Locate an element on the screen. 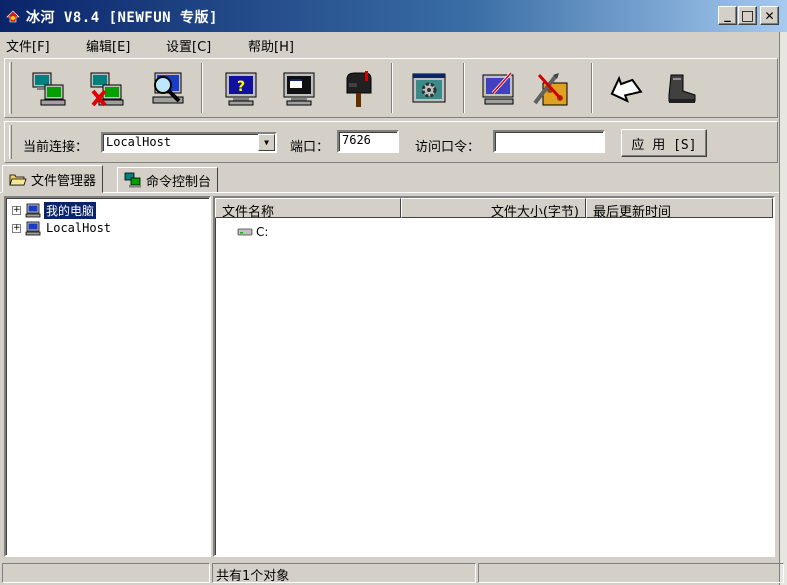  minimize-icon: _ is located at coordinates (727, 15).